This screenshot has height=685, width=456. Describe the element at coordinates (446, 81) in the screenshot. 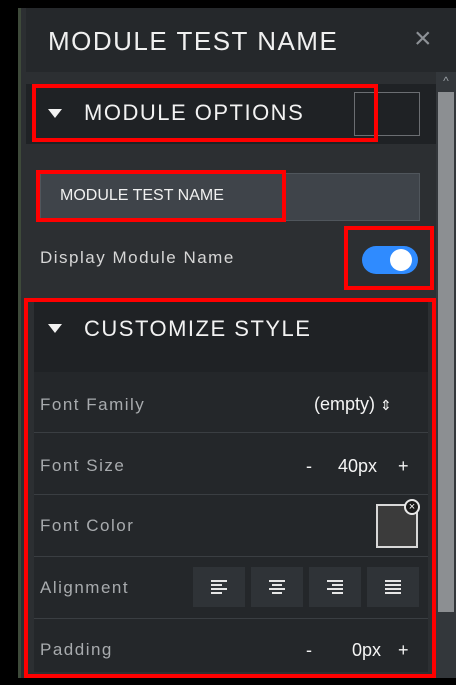

I see `scroll-up-icon: ^` at that location.